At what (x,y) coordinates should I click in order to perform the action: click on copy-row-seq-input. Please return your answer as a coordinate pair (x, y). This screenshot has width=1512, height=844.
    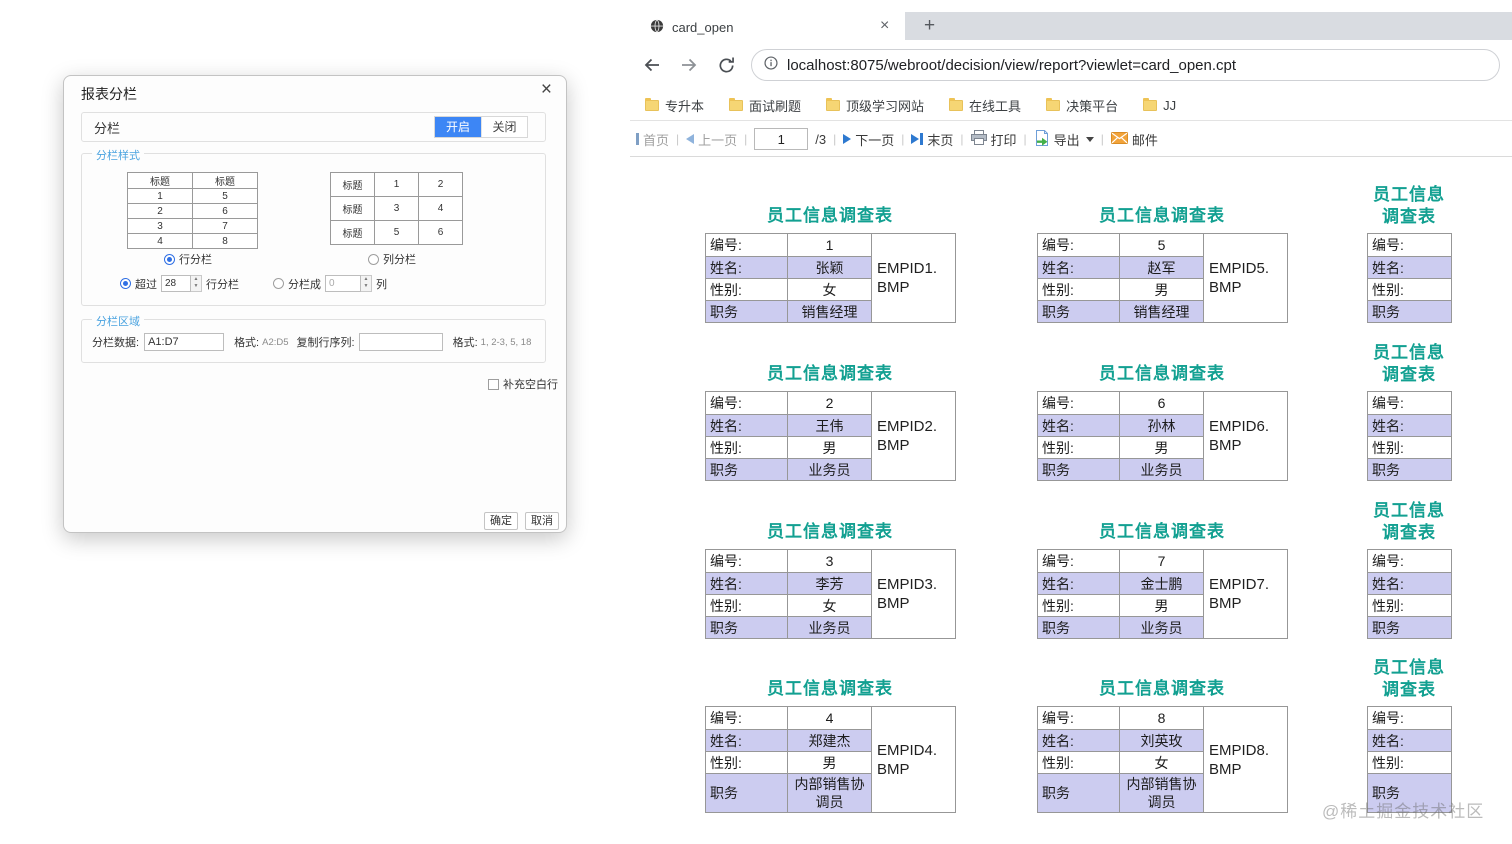
    Looking at the image, I should click on (400, 342).